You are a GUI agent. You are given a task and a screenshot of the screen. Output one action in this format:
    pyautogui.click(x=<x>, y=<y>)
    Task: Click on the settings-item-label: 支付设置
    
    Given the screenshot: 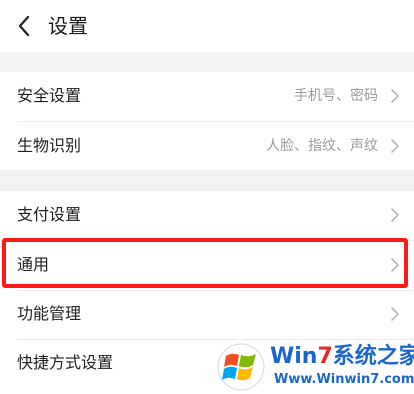 What is the action you would take?
    pyautogui.click(x=49, y=214)
    